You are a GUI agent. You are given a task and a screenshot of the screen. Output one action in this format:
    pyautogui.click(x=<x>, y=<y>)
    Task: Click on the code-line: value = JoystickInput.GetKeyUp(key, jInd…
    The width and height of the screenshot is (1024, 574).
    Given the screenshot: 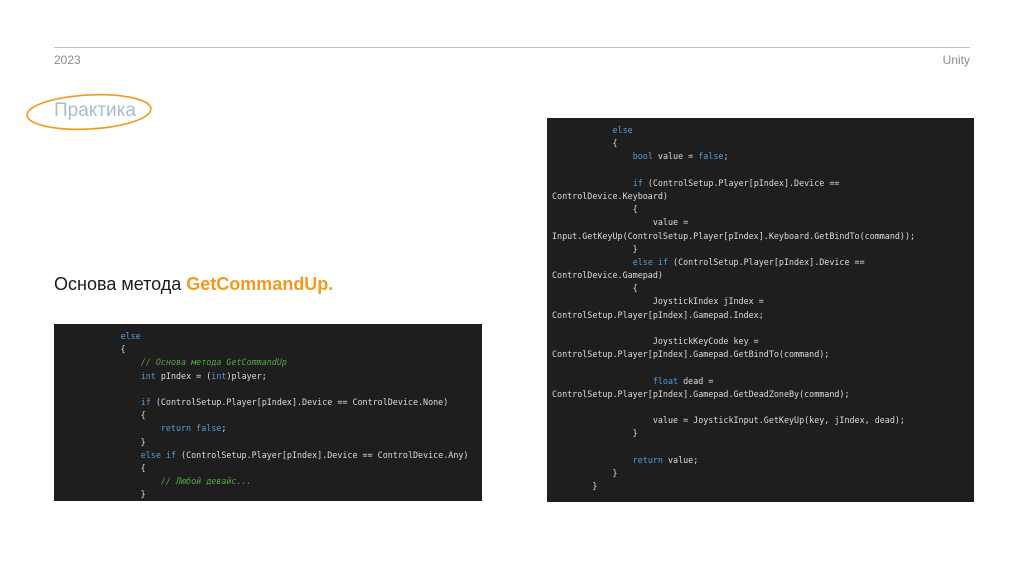 What is the action you would take?
    pyautogui.click(x=728, y=420)
    